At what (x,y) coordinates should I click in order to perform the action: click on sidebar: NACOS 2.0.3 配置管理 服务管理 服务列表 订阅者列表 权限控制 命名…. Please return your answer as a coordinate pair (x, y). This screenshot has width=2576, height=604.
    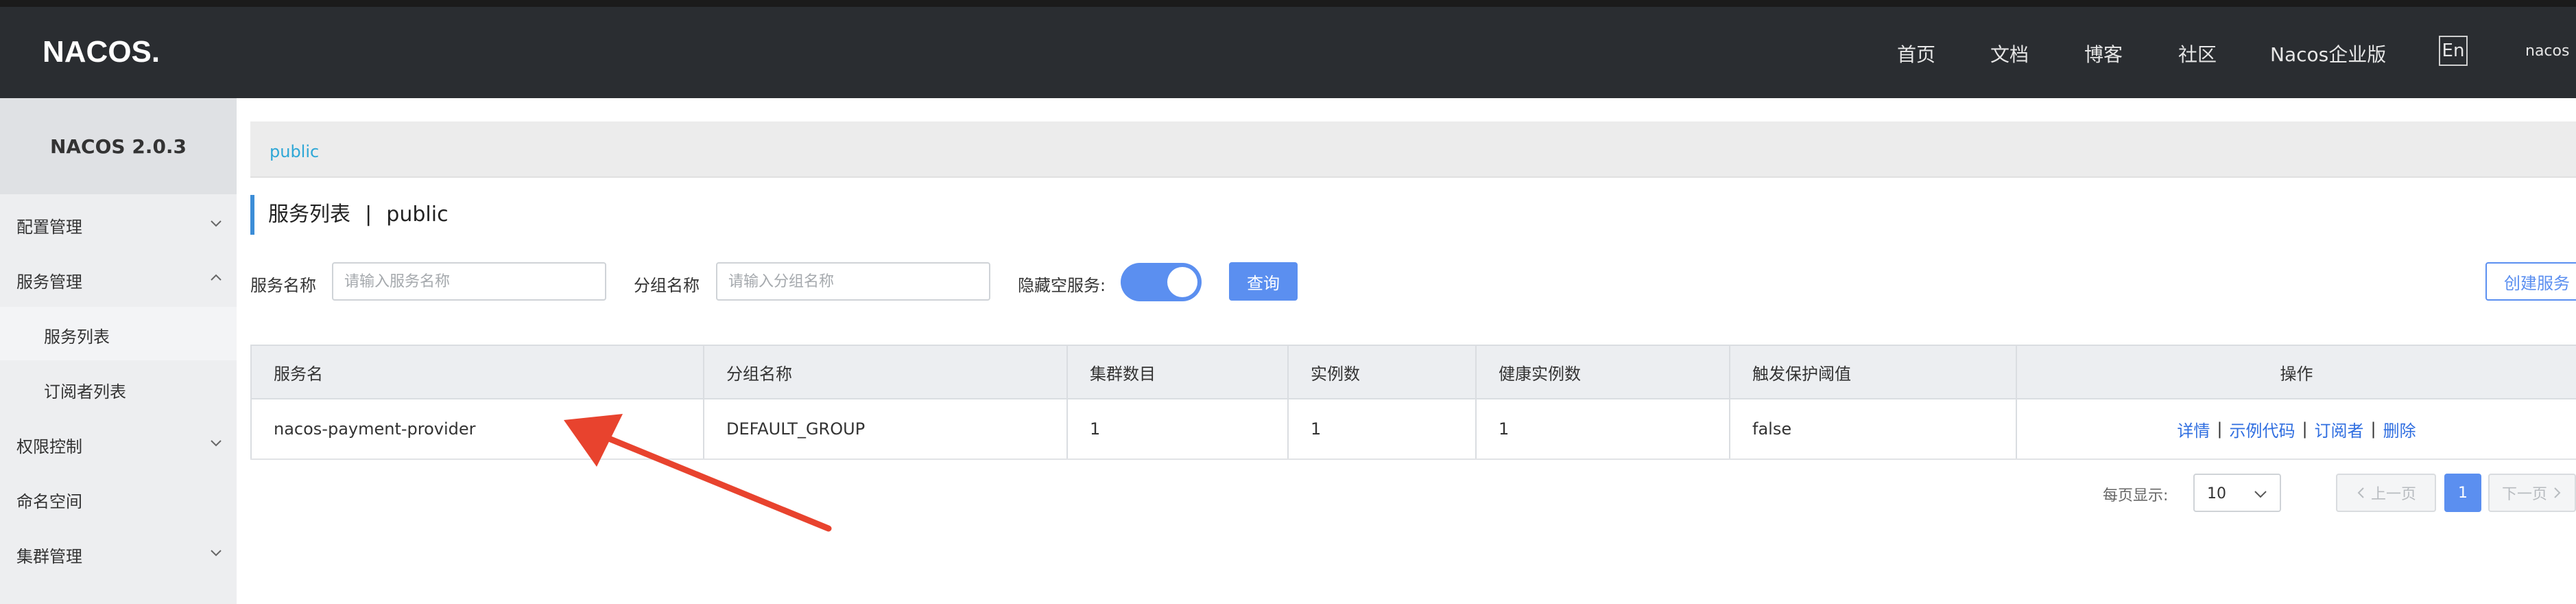
    Looking at the image, I should click on (118, 351).